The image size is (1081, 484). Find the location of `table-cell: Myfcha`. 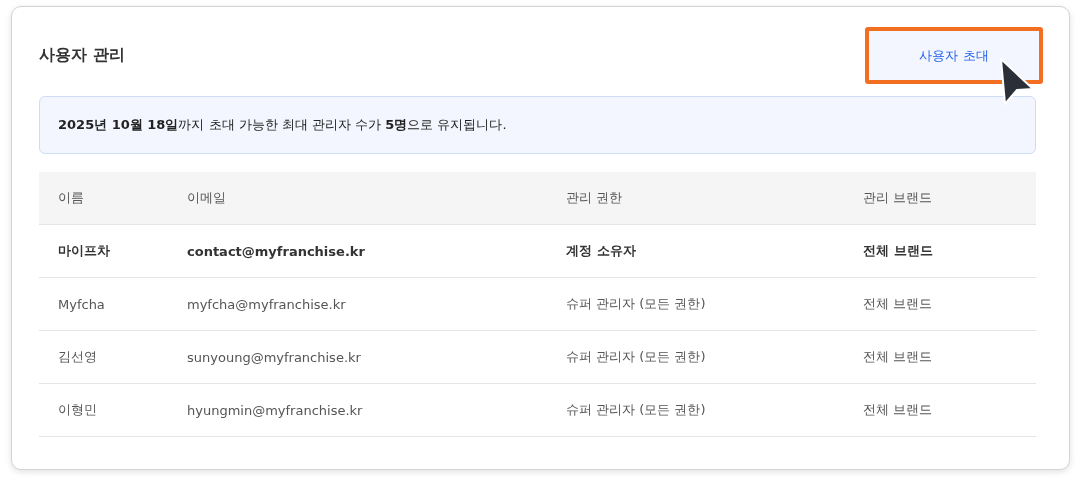

table-cell: Myfcha is located at coordinates (103, 304).